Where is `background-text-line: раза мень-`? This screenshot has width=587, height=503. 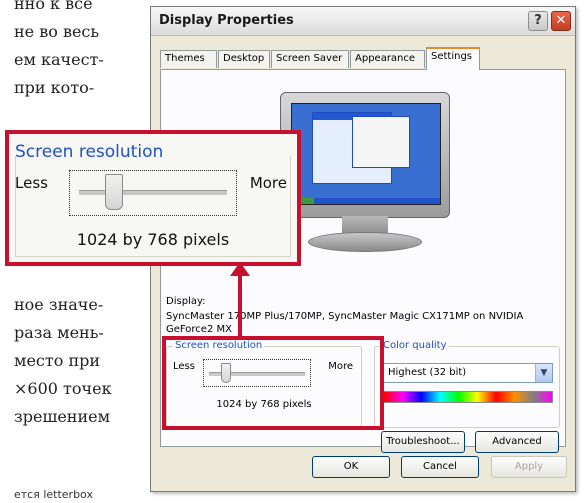 background-text-line: раза мень- is located at coordinates (59, 332).